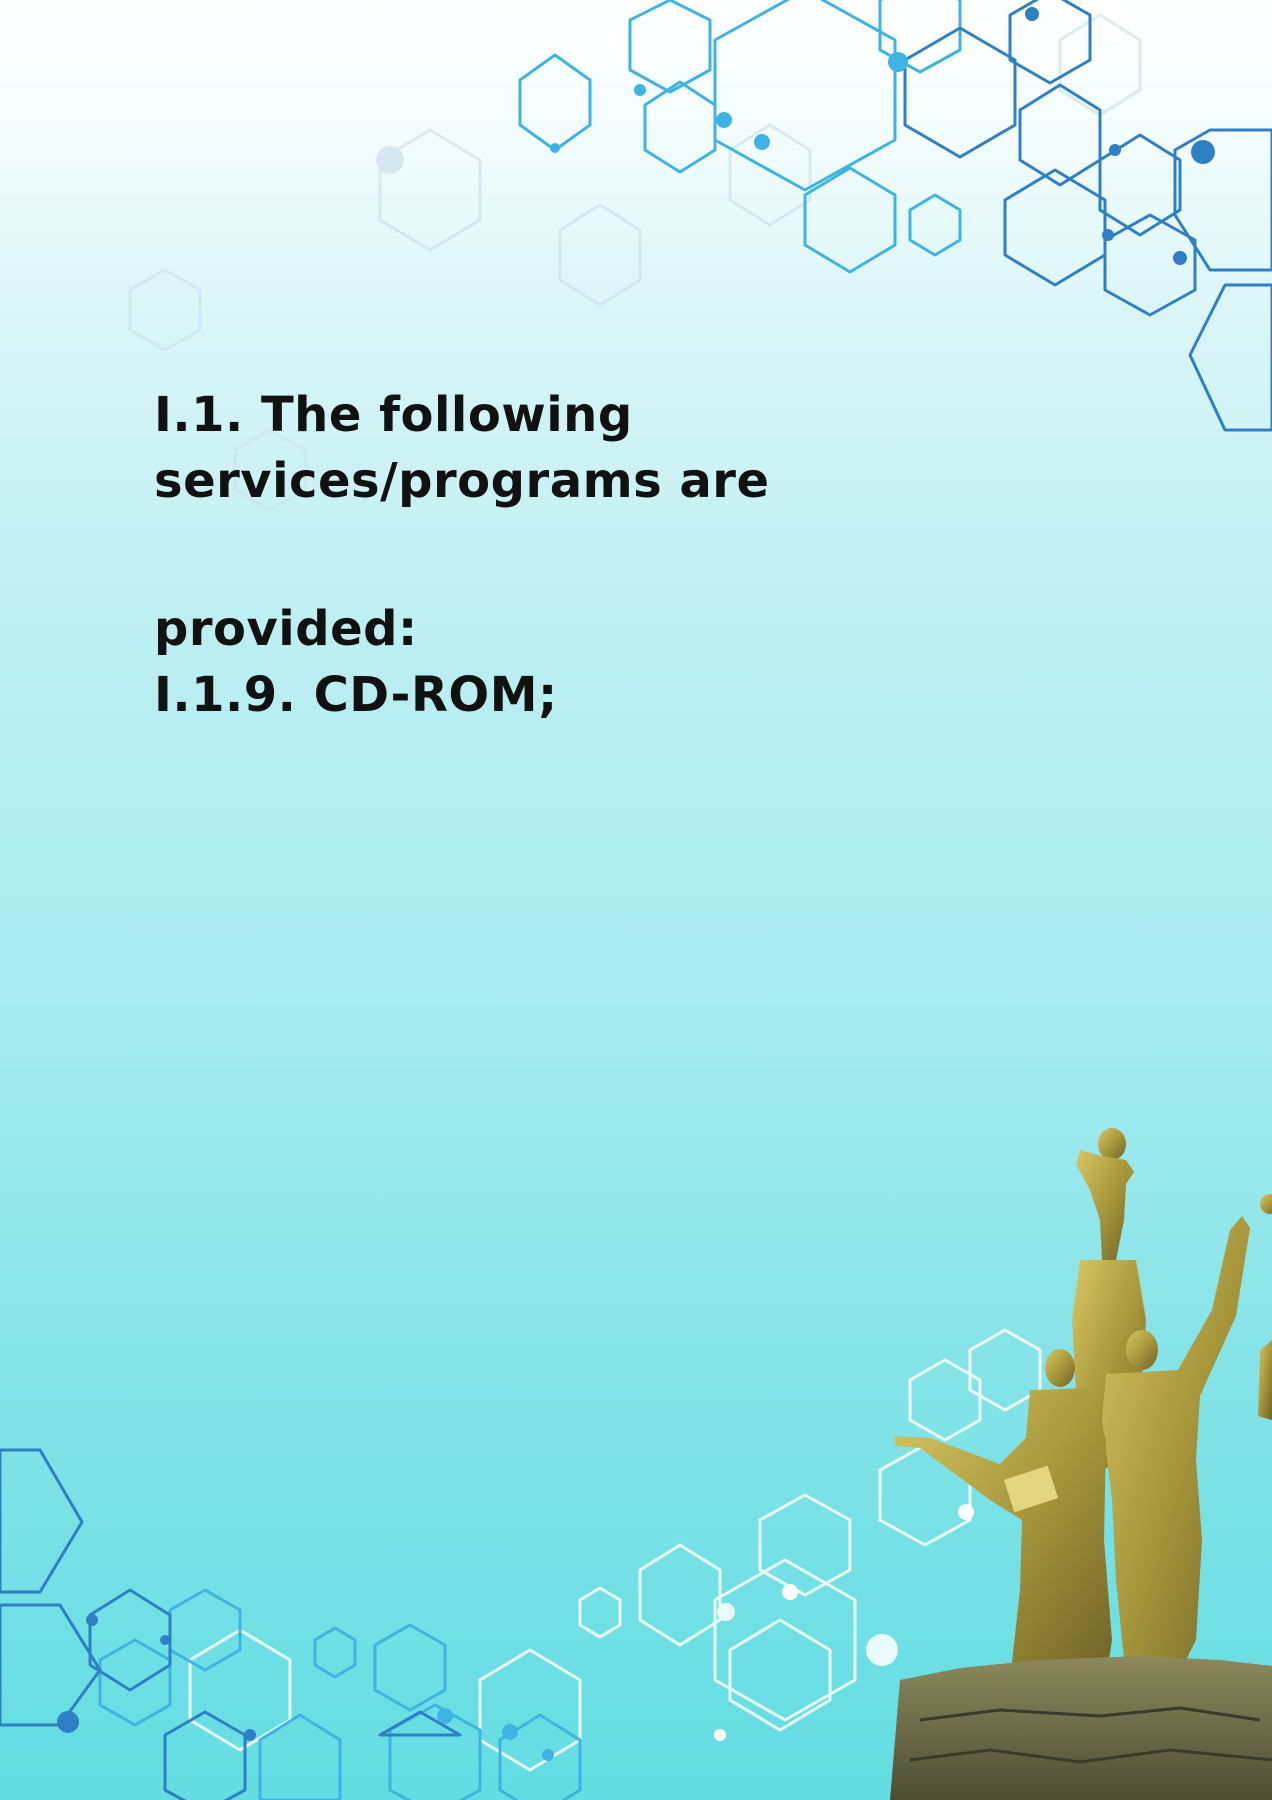  What do you see at coordinates (286, 629) in the screenshot?
I see `section-heading-line-3: provided:` at bounding box center [286, 629].